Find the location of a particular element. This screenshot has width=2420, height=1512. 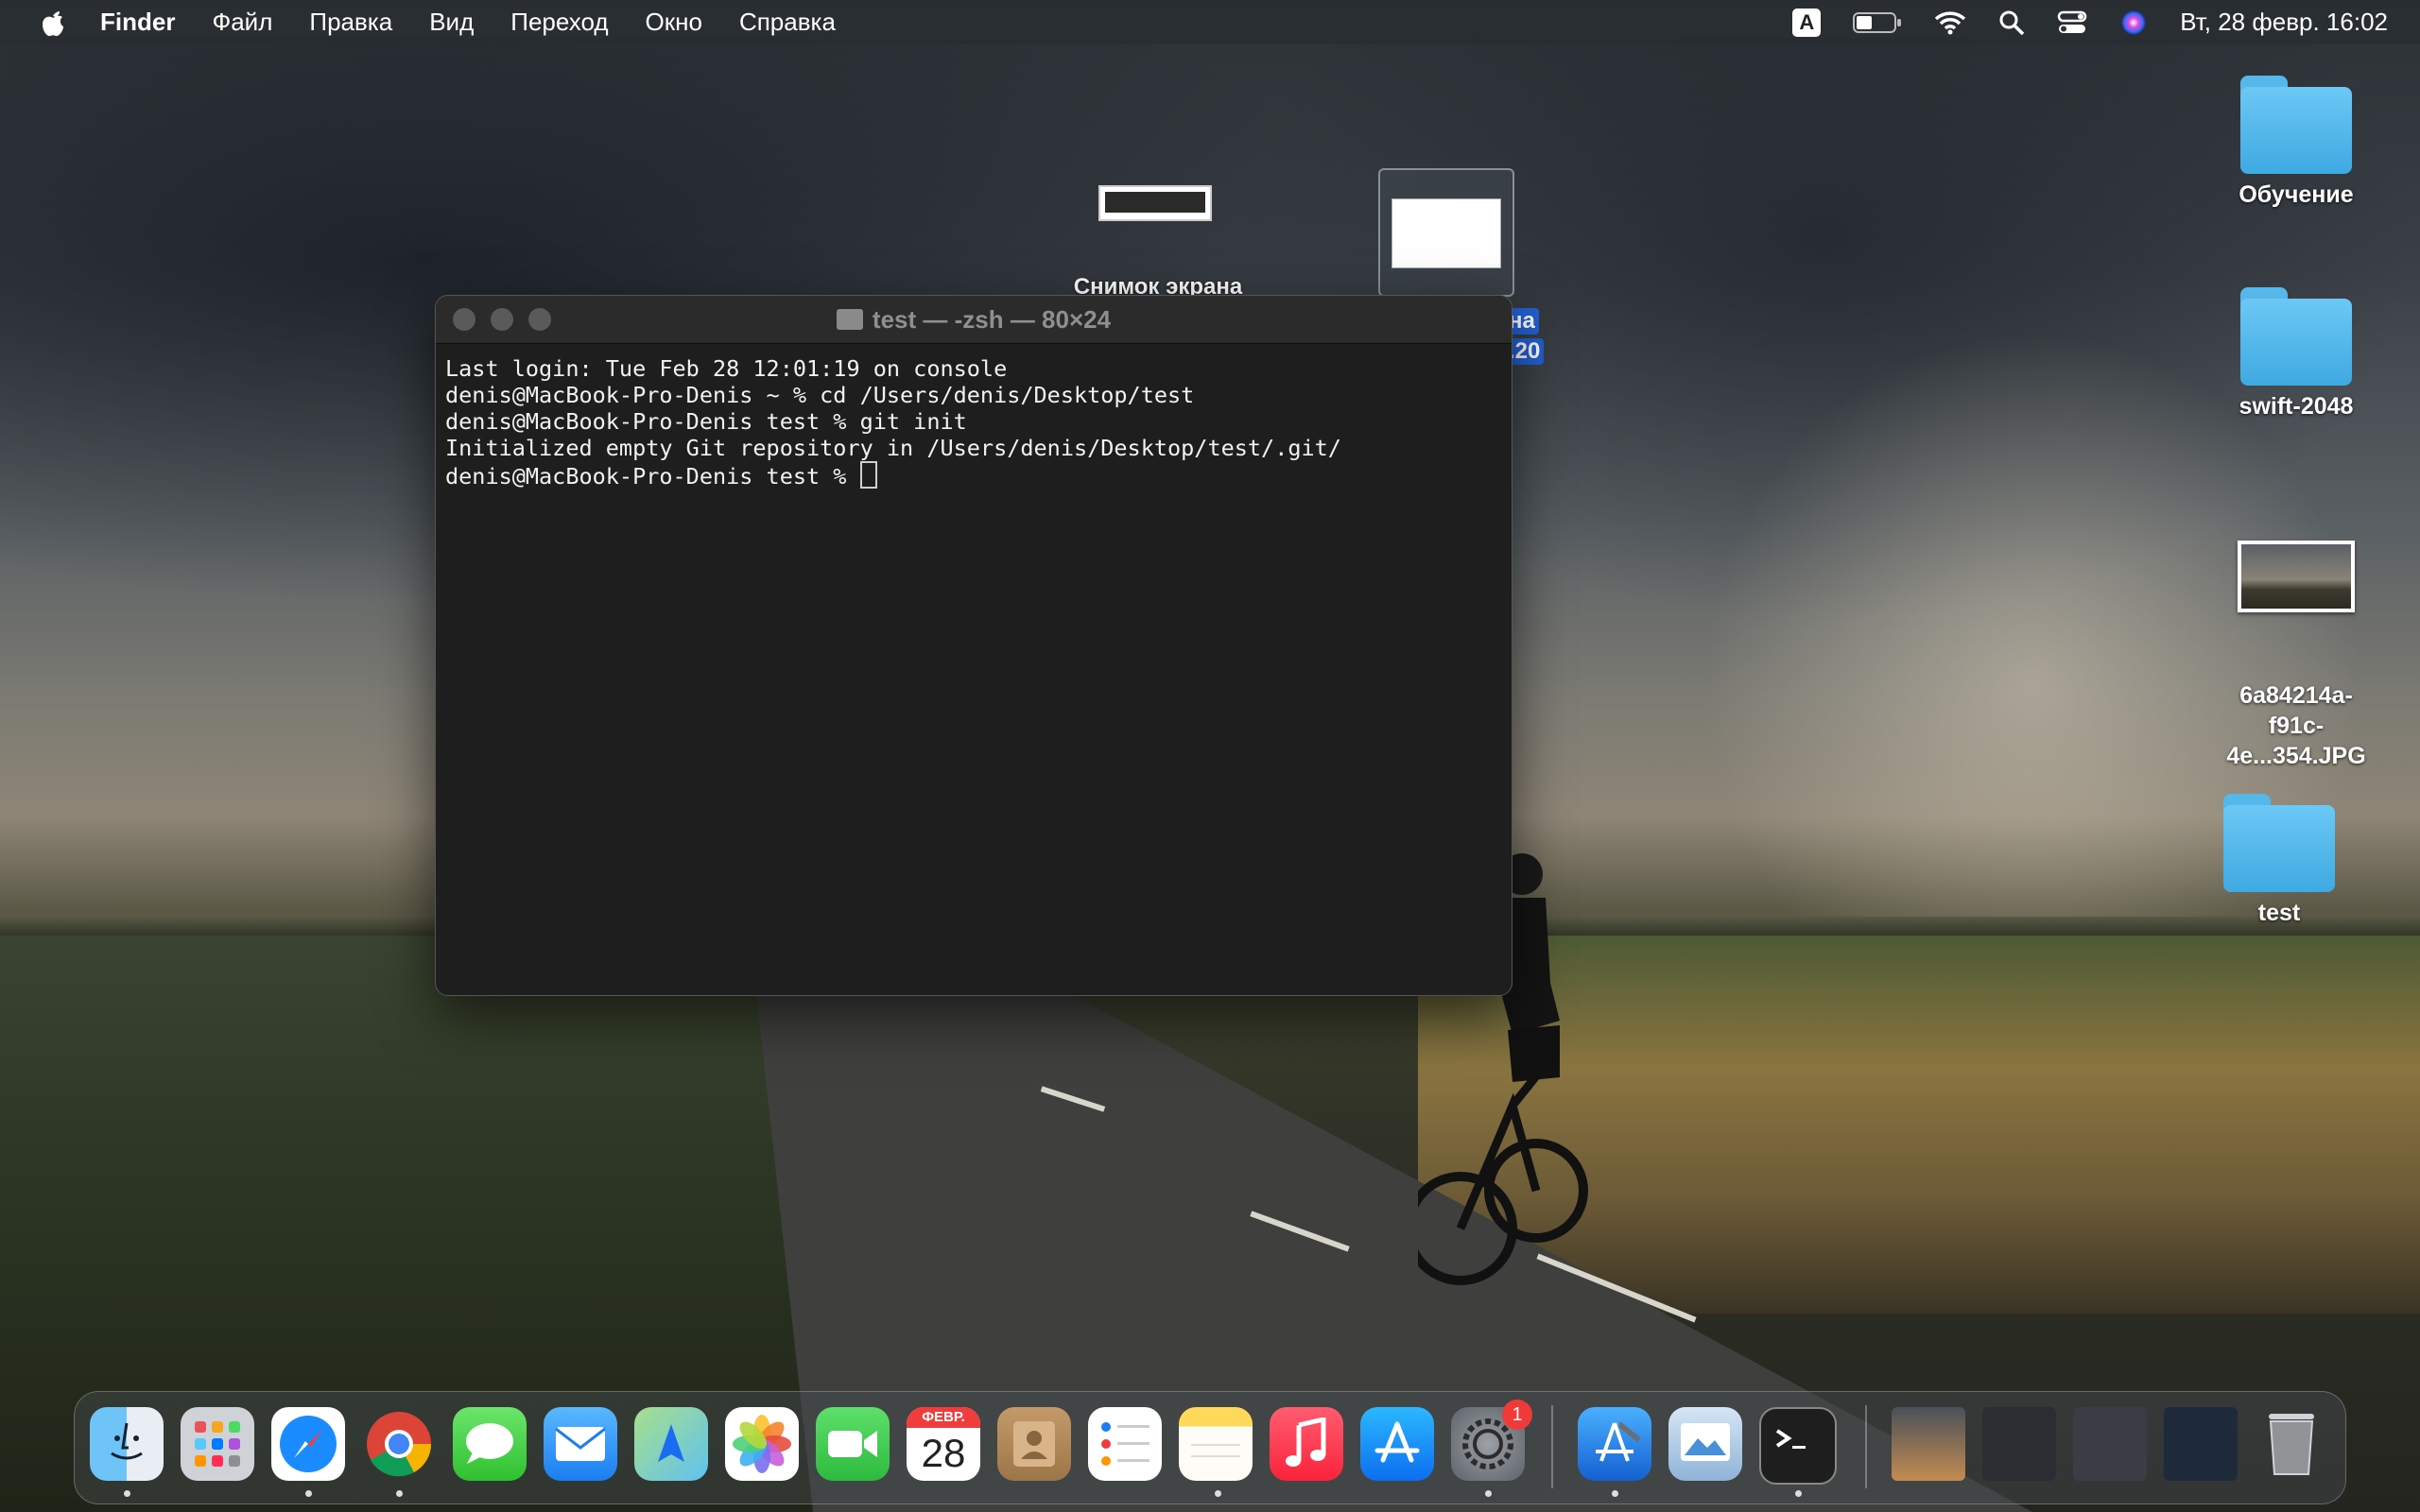

dock-calendar-icon: ФЕВР. 28 is located at coordinates (943, 1444).